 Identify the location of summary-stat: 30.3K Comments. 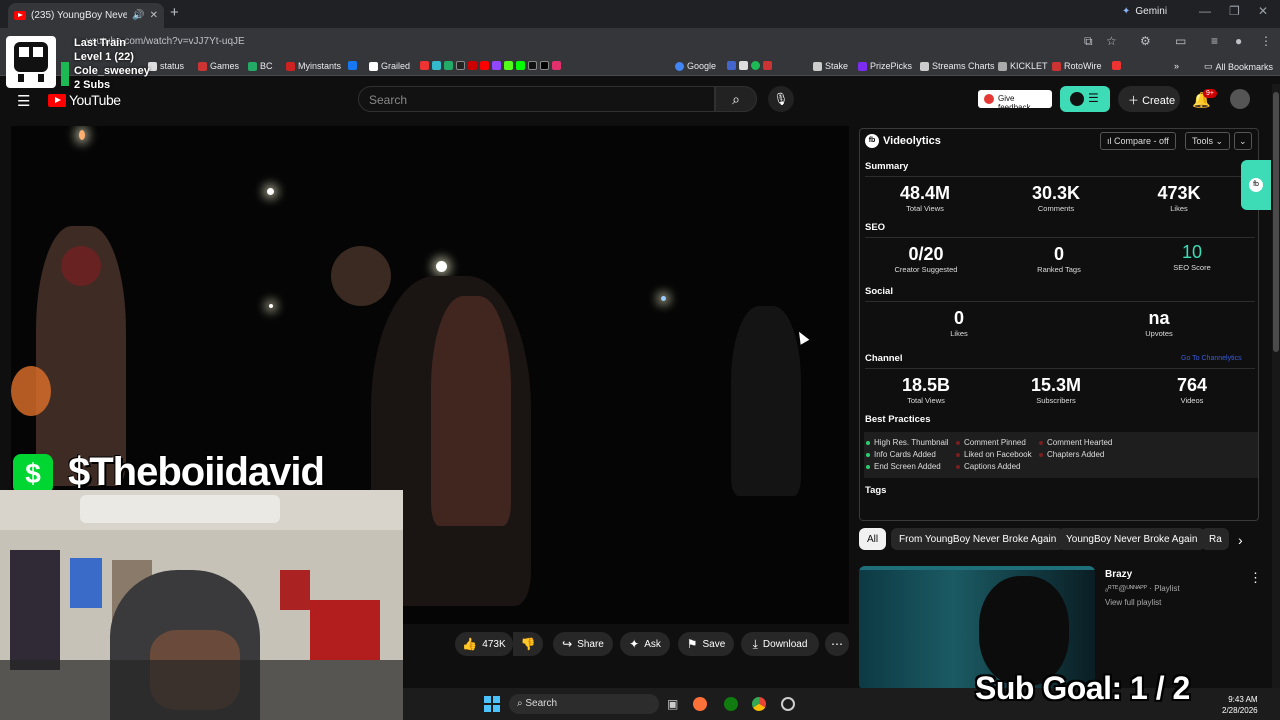
(1056, 198).